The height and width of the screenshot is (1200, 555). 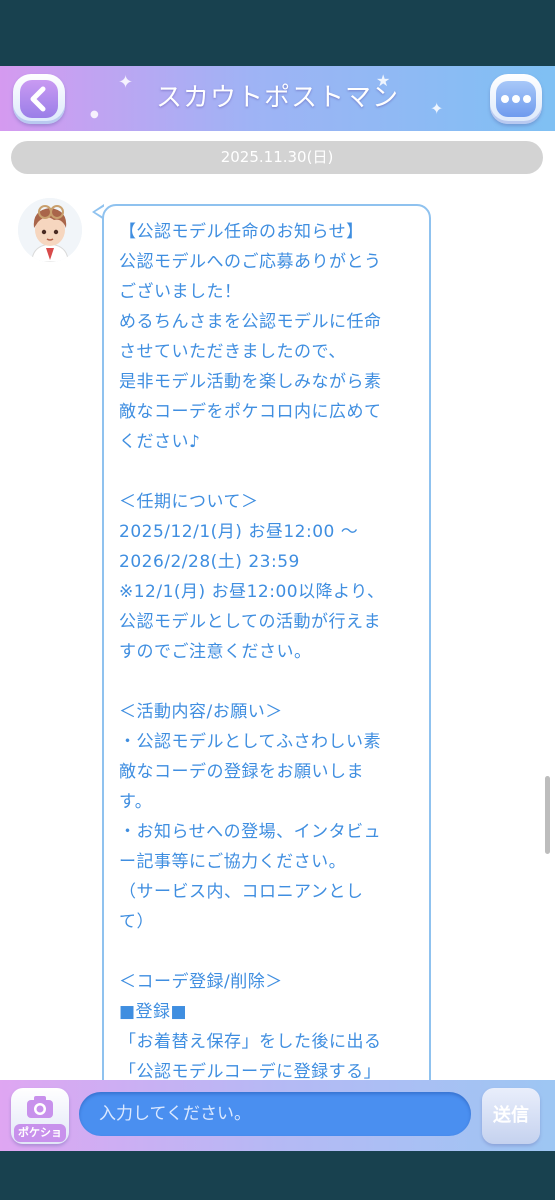 I want to click on date-separator: 2025.11.30(日), so click(x=277, y=157).